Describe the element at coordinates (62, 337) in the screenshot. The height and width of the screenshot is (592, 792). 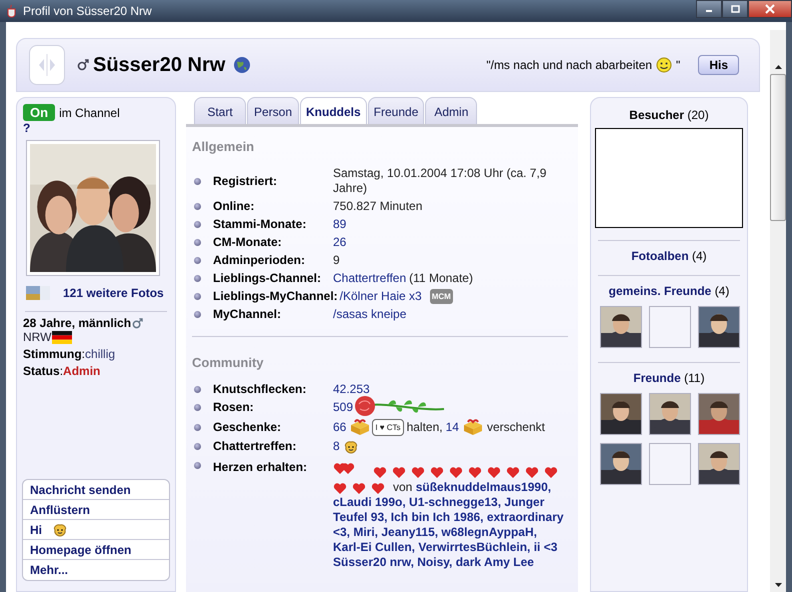
I see `flag-icon` at that location.